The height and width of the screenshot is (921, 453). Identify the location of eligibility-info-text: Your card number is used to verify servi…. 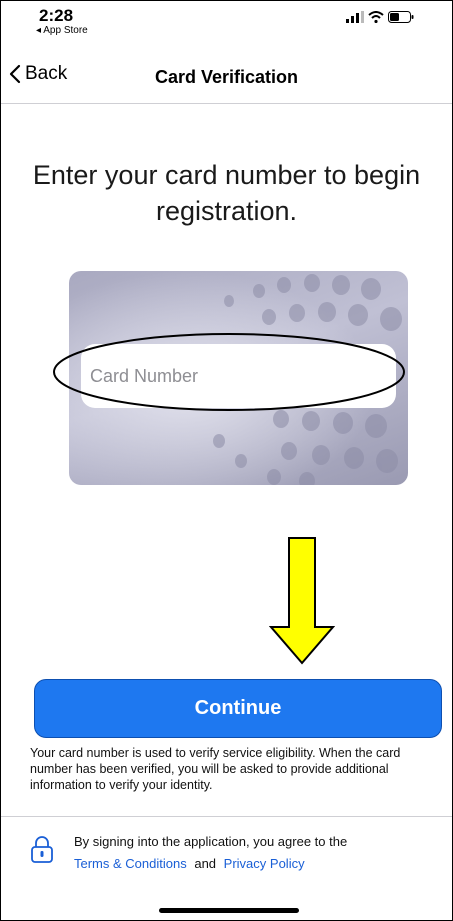
(215, 769).